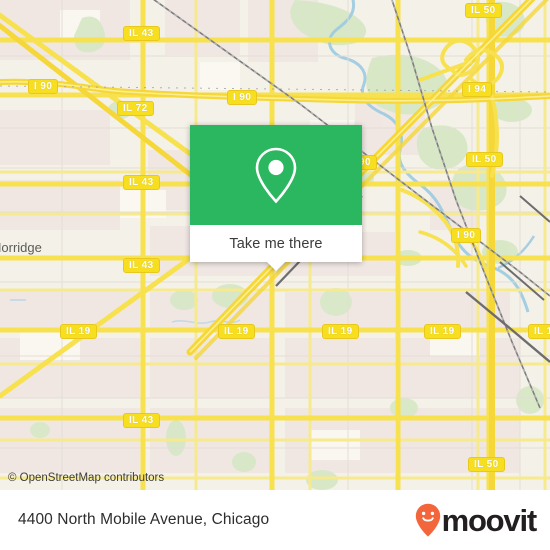  What do you see at coordinates (340, 331) in the screenshot?
I see `shield-il-19-c: IL 19` at bounding box center [340, 331].